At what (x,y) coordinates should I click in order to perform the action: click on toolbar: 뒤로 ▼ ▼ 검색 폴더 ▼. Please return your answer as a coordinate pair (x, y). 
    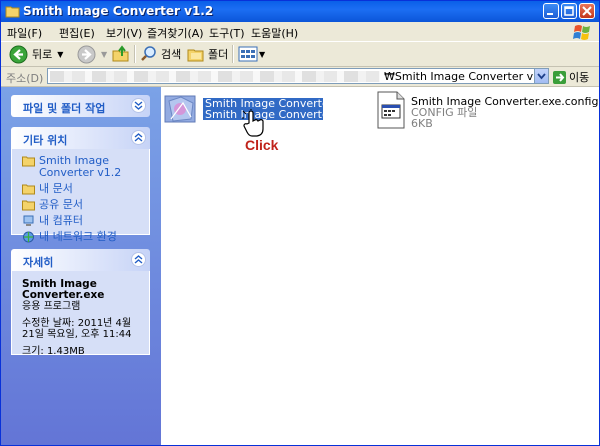
    Looking at the image, I should click on (300, 54).